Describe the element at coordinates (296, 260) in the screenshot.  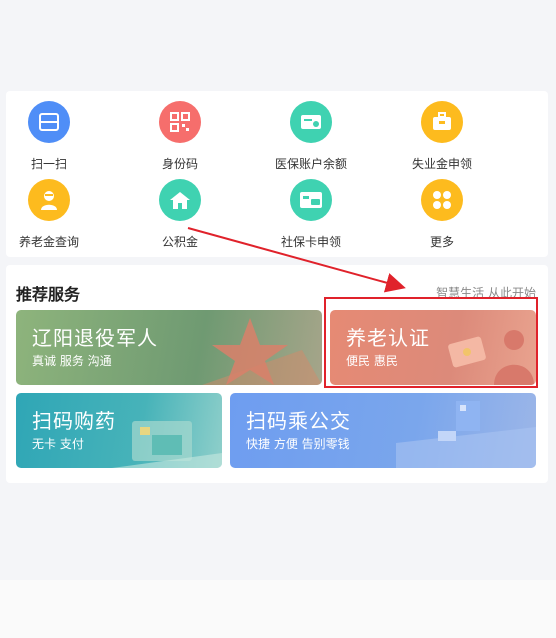
I see `annotation-arrow` at that location.